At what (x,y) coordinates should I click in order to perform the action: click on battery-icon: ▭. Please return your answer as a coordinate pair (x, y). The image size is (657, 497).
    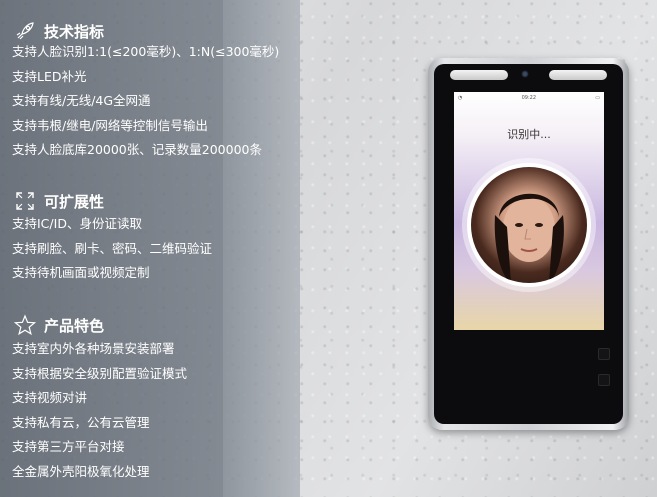
    Looking at the image, I should click on (597, 98).